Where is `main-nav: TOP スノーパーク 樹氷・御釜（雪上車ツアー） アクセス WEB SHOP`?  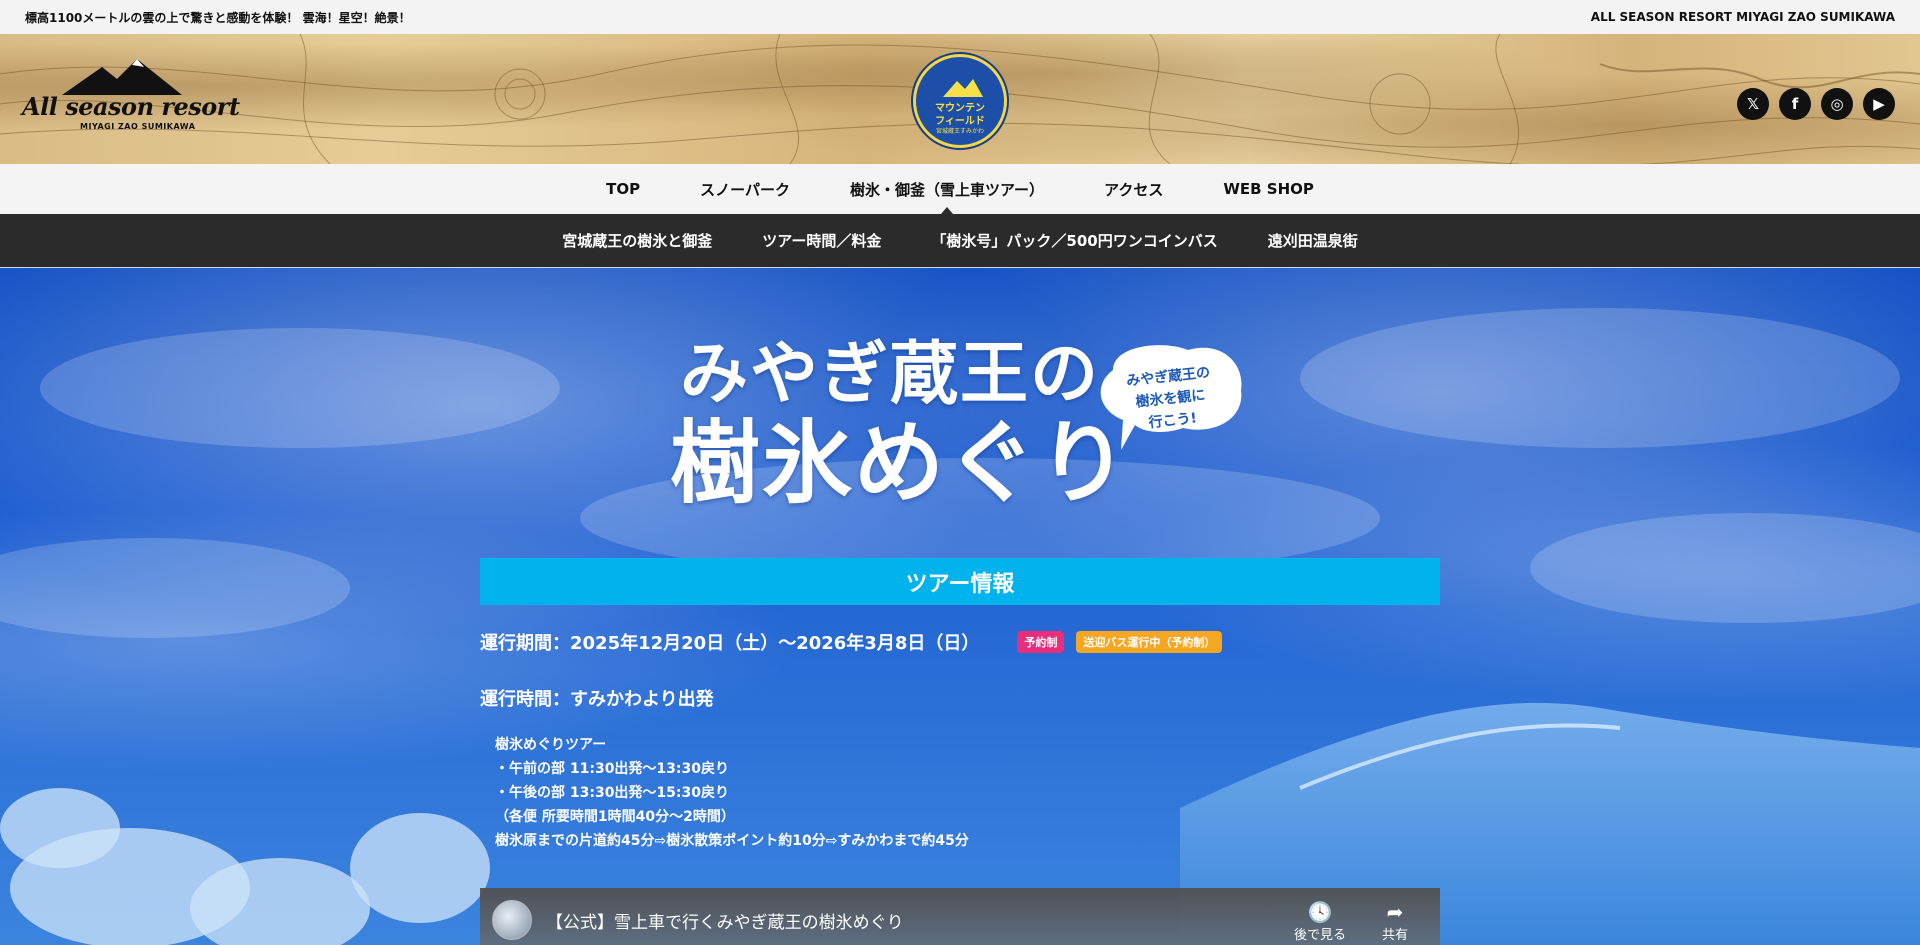
main-nav: TOP スノーパーク 樹氷・御釜（雪上車ツアー） アクセス WEB SHOP is located at coordinates (960, 189).